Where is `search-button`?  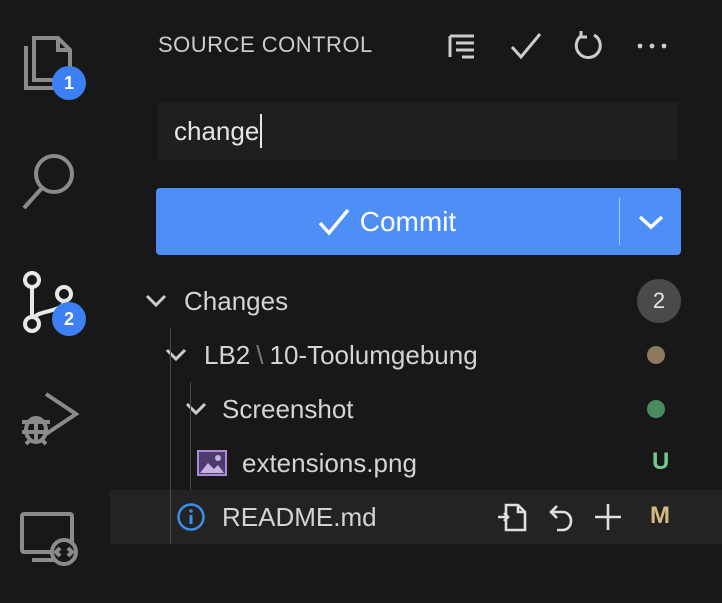
search-button is located at coordinates (50, 180).